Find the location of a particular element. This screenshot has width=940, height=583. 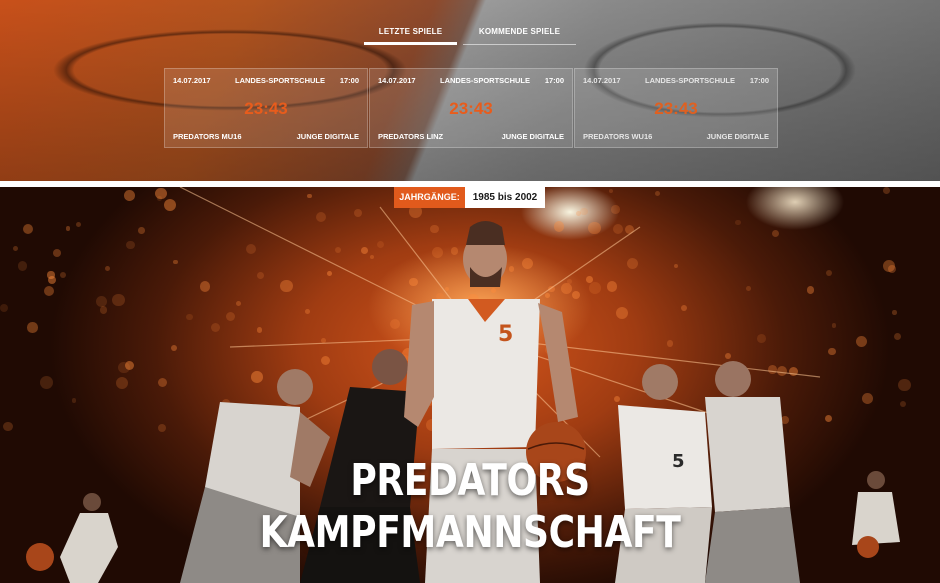

tab-last-games: LETZTE SPIELE is located at coordinates (410, 32).